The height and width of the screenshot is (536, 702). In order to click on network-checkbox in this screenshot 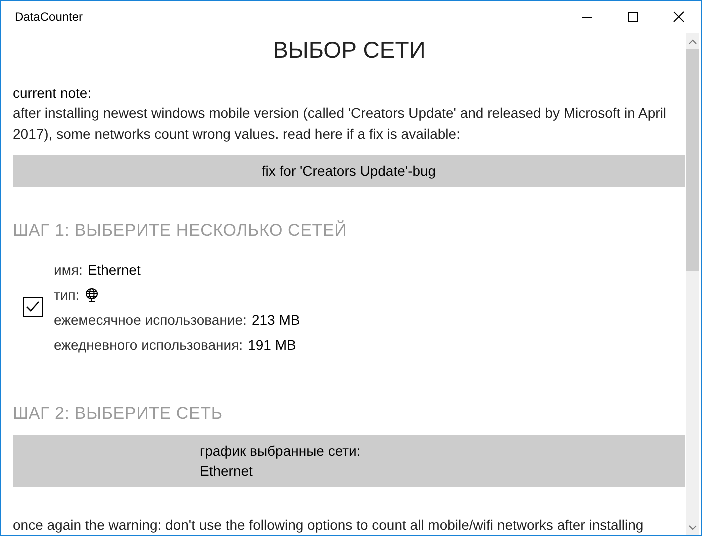, I will do `click(33, 307)`.